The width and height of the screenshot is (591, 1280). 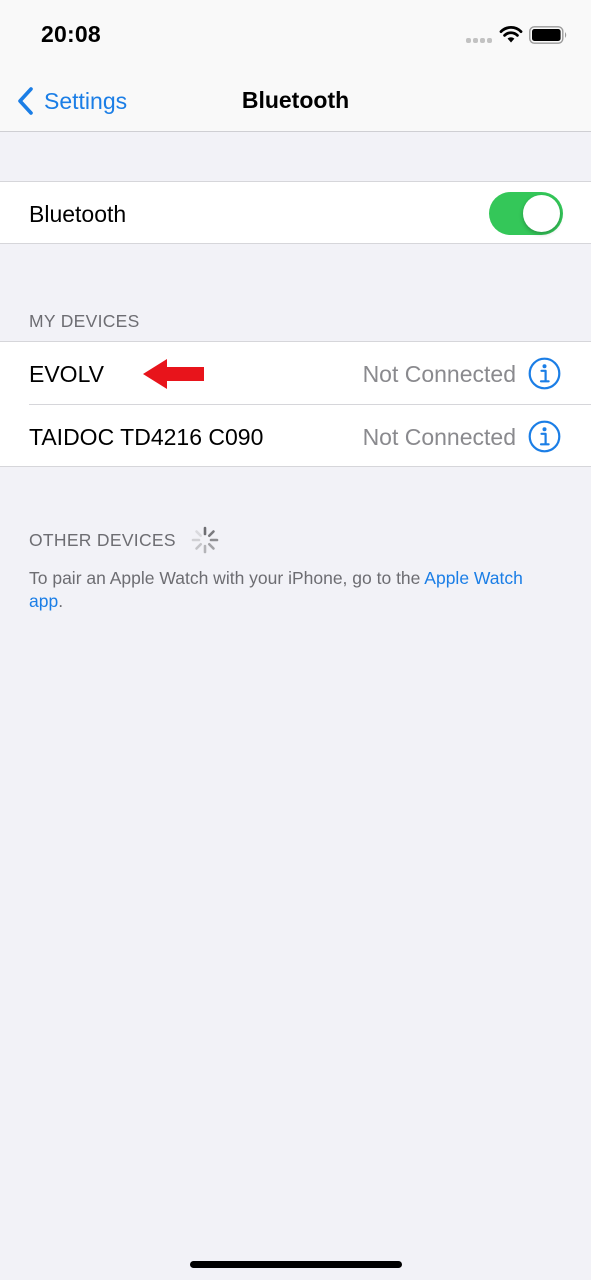 What do you see at coordinates (296, 1264) in the screenshot?
I see `home-indicator` at bounding box center [296, 1264].